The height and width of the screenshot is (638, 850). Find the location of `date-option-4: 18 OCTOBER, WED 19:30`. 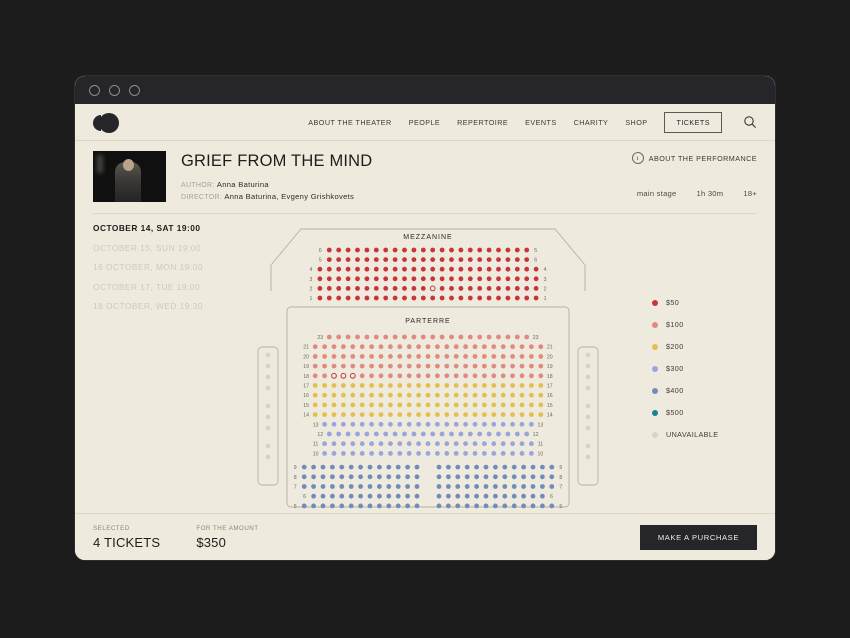

date-option-4: 18 OCTOBER, WED 19:30 is located at coordinates (173, 306).